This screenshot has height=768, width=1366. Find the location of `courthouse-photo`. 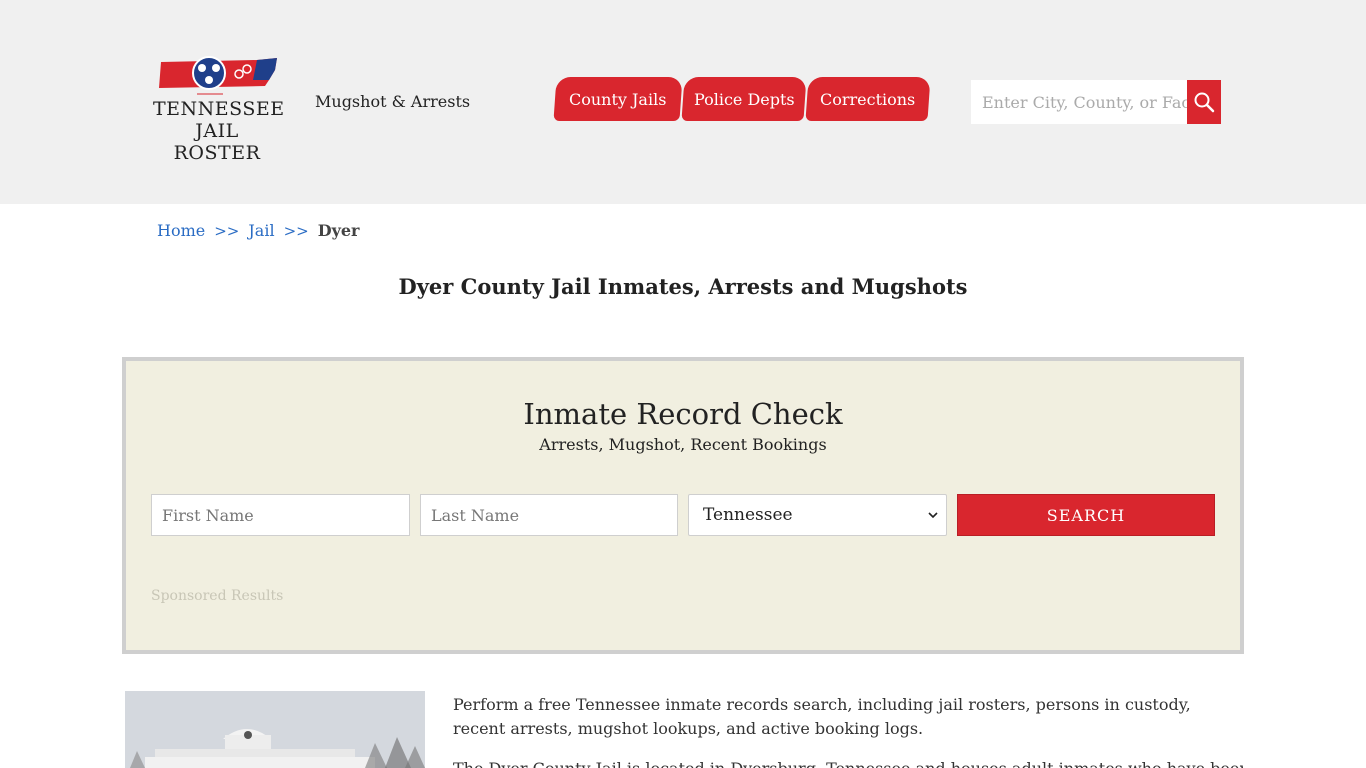

courthouse-photo is located at coordinates (275, 729).